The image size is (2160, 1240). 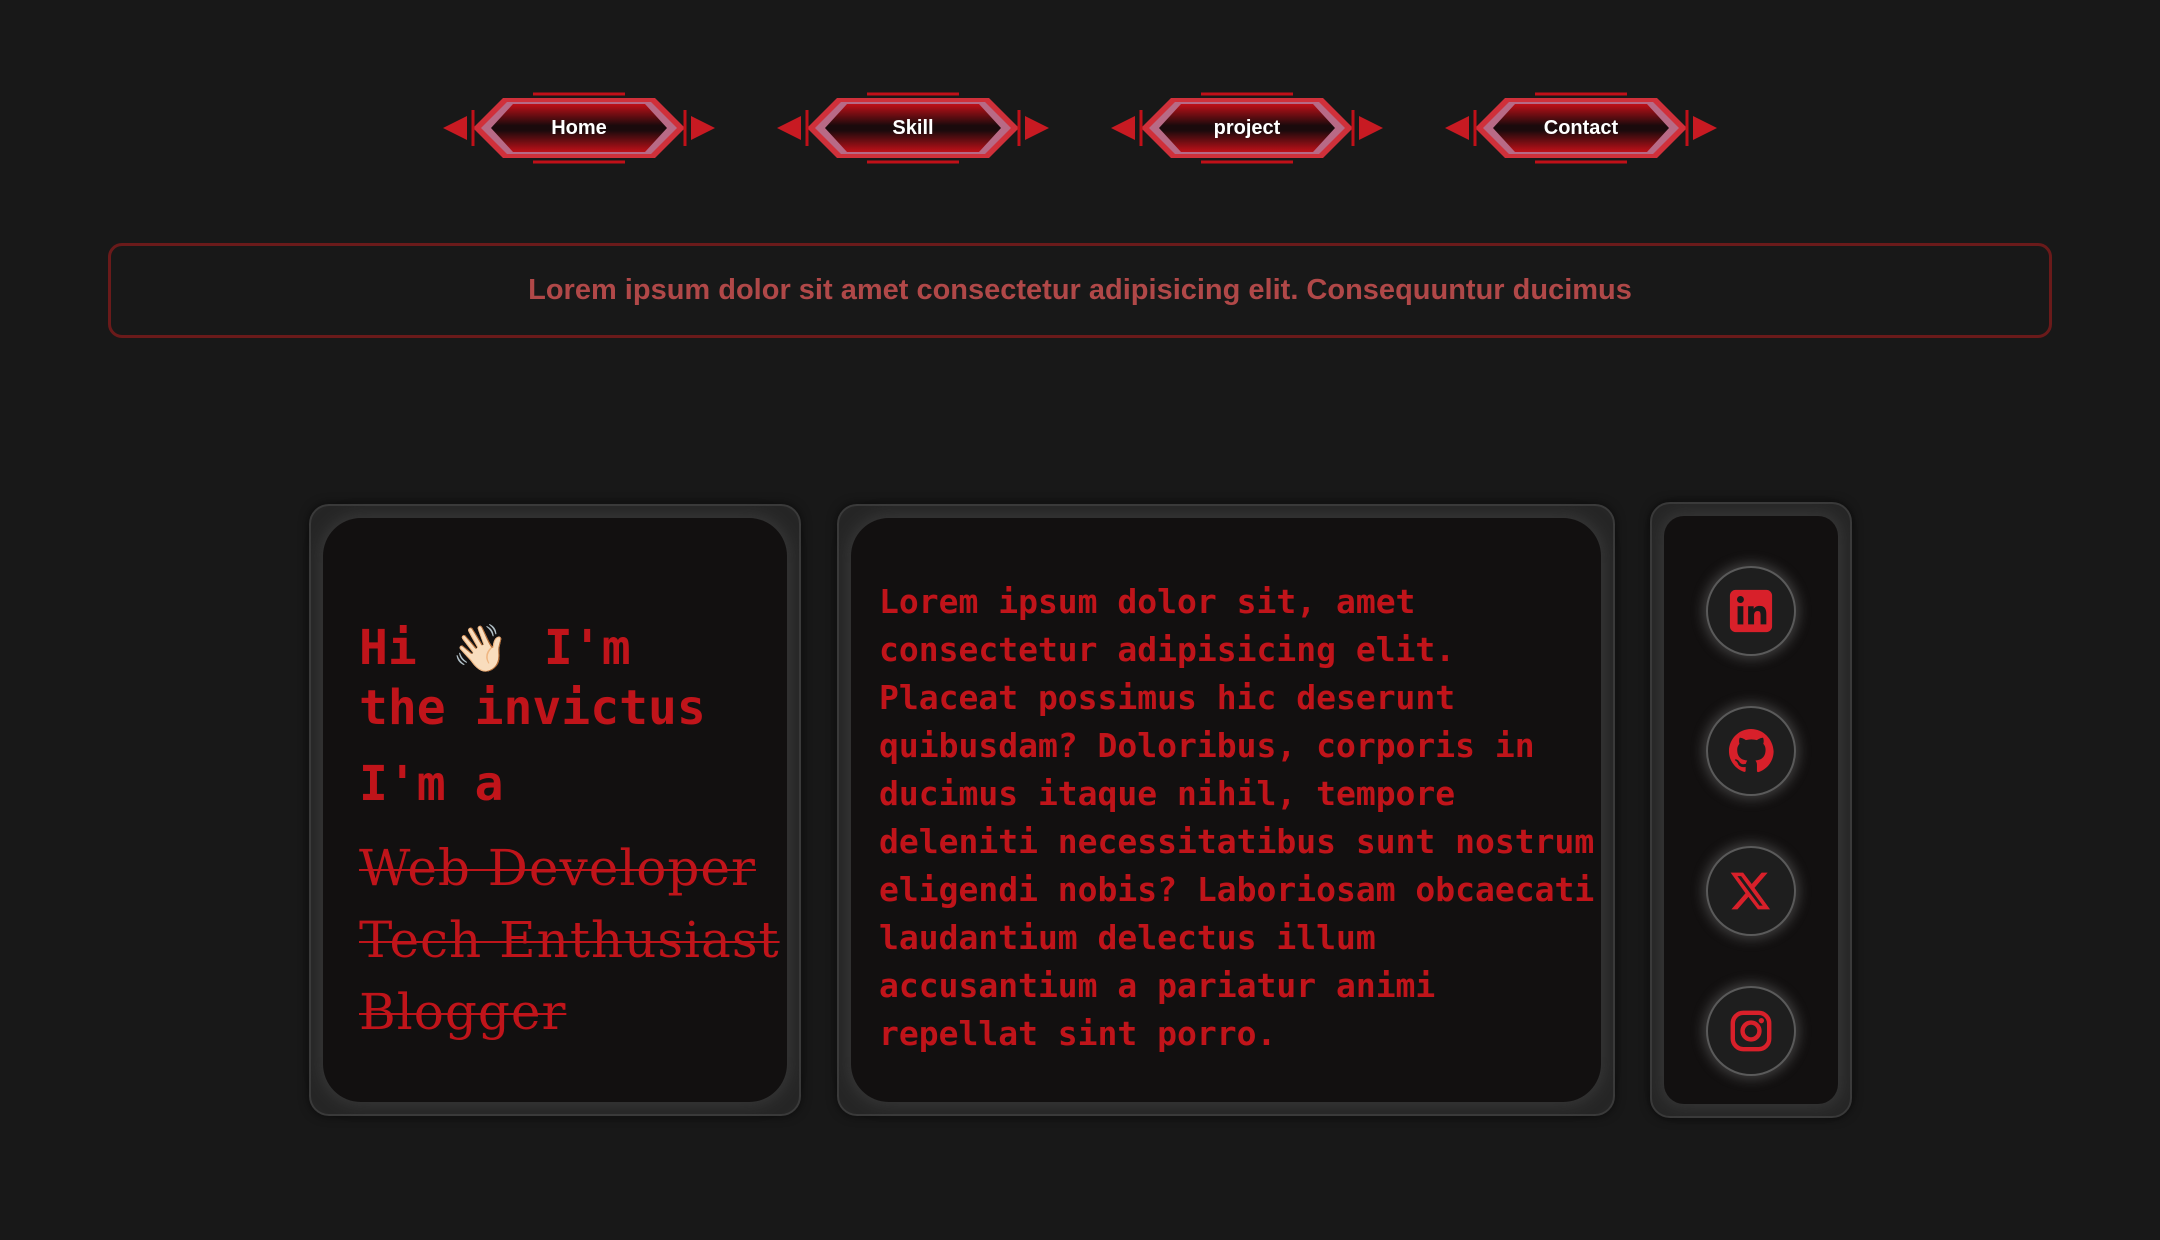 I want to click on linkedin-icon, so click(x=1751, y=611).